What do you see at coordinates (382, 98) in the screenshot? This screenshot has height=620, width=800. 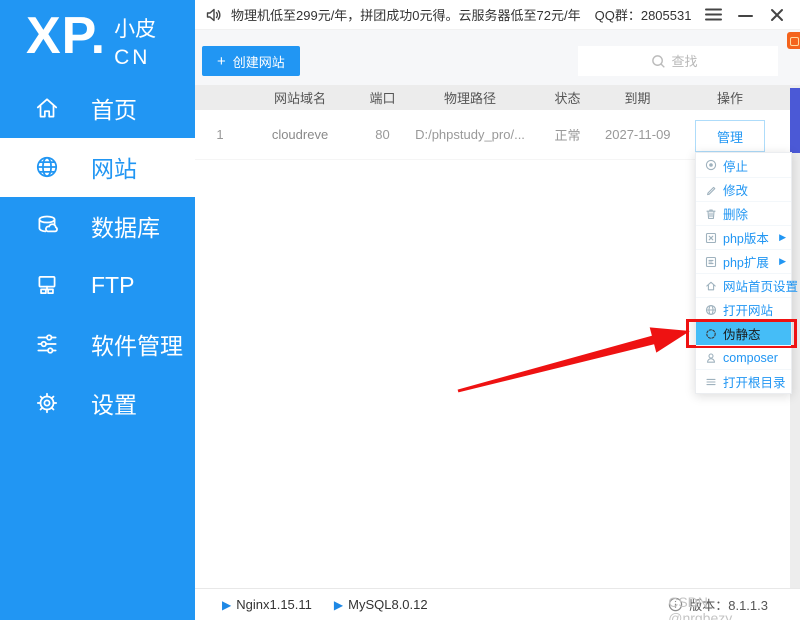 I see `table-header-port: 端口` at bounding box center [382, 98].